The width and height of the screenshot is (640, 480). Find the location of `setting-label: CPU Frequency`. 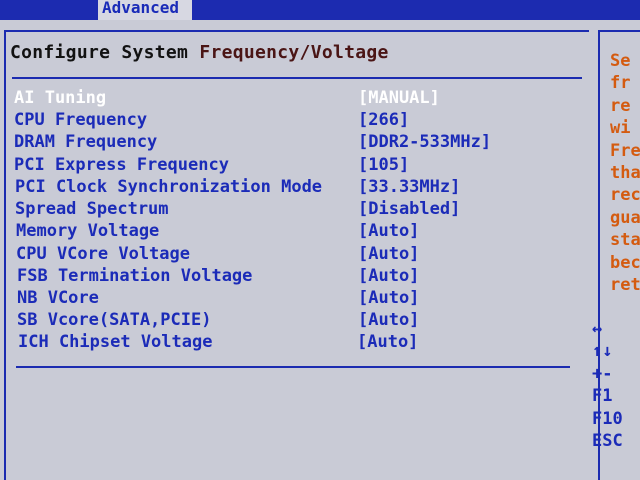

setting-label: CPU Frequency is located at coordinates (81, 120).